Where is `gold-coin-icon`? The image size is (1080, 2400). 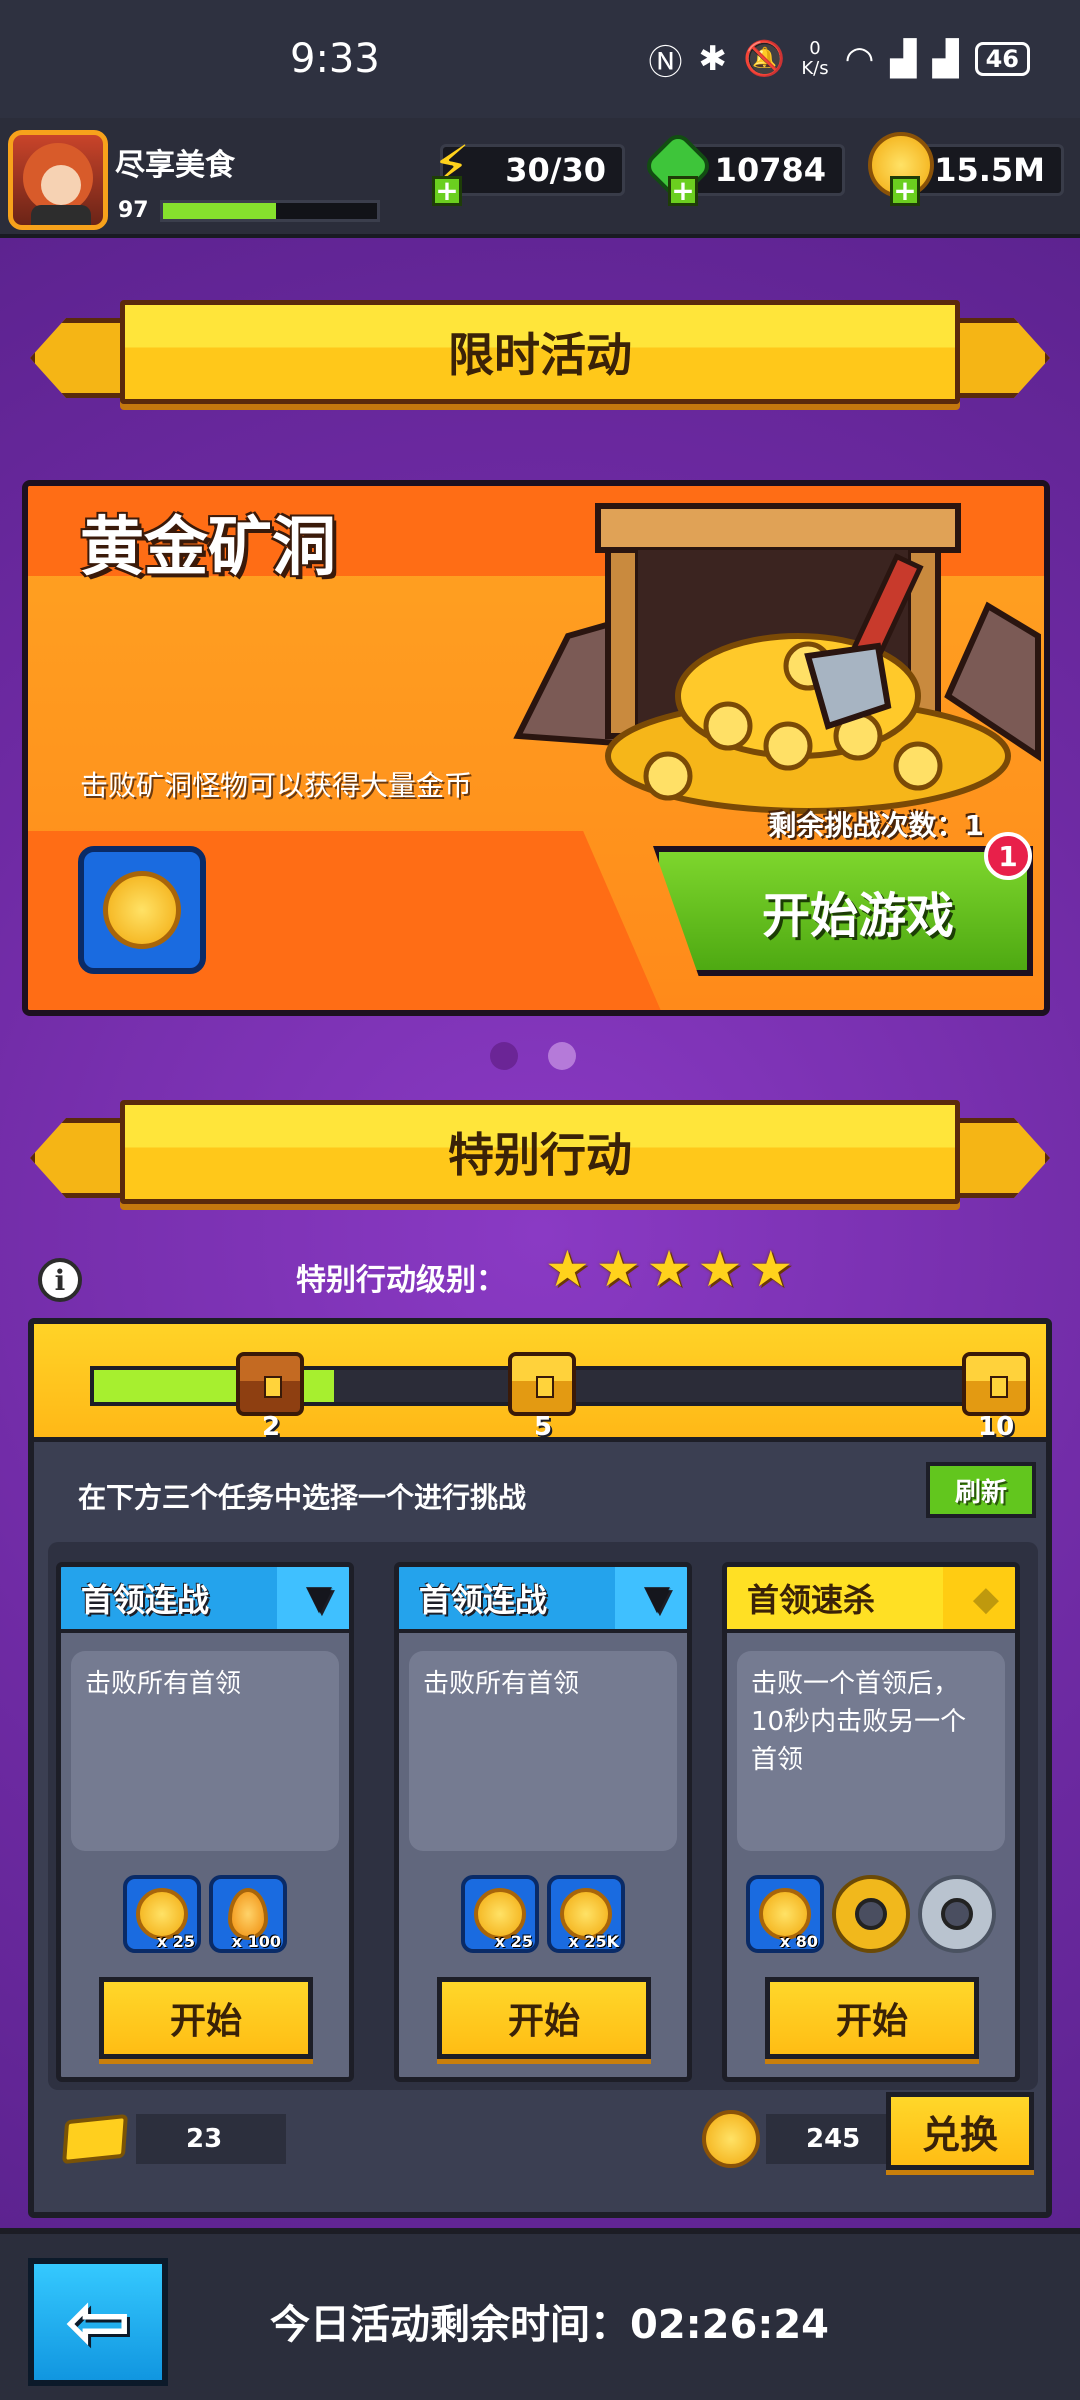 gold-coin-icon is located at coordinates (142, 910).